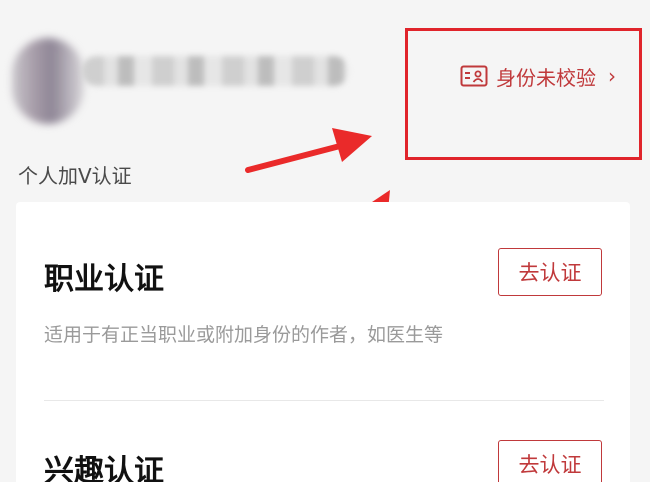 Image resolution: width=650 pixels, height=482 pixels. What do you see at coordinates (244, 335) in the screenshot?
I see `career-cert-description: 适用于有正当职业或附加身份的作者，如医生等` at bounding box center [244, 335].